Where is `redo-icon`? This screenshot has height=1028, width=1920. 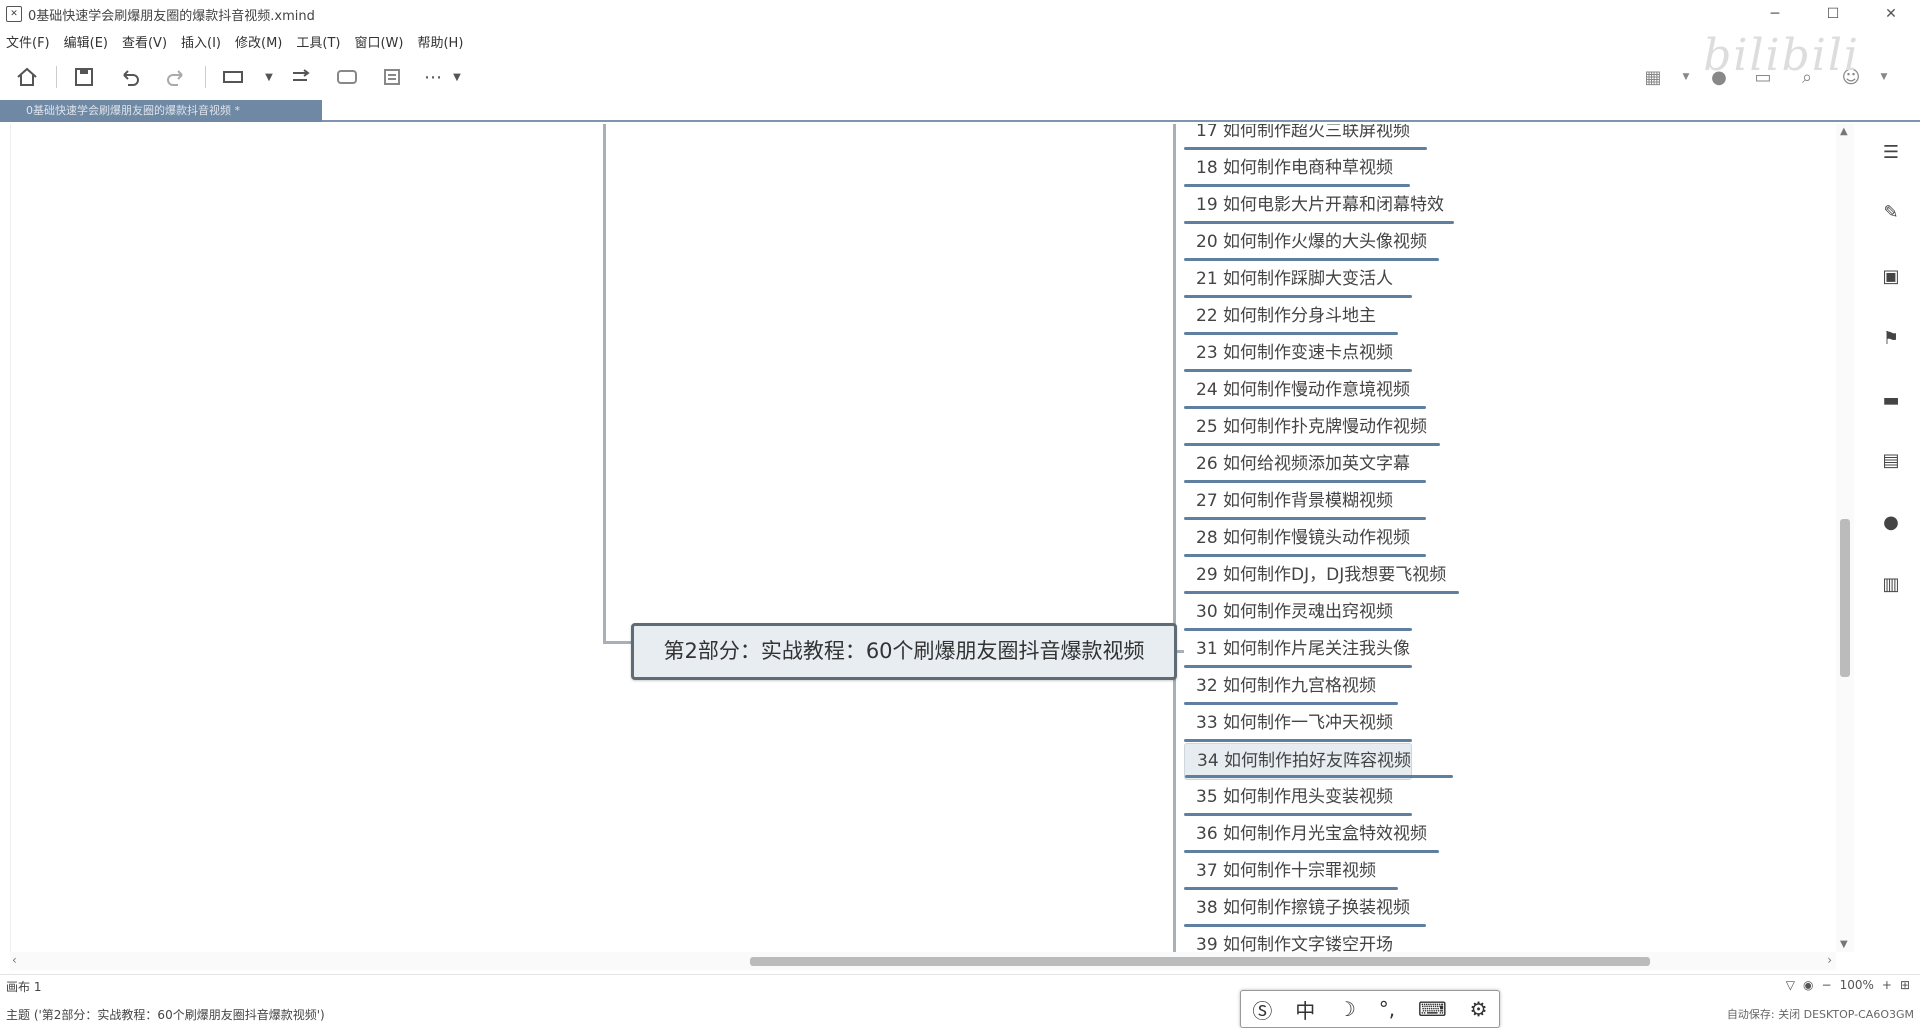 redo-icon is located at coordinates (176, 77).